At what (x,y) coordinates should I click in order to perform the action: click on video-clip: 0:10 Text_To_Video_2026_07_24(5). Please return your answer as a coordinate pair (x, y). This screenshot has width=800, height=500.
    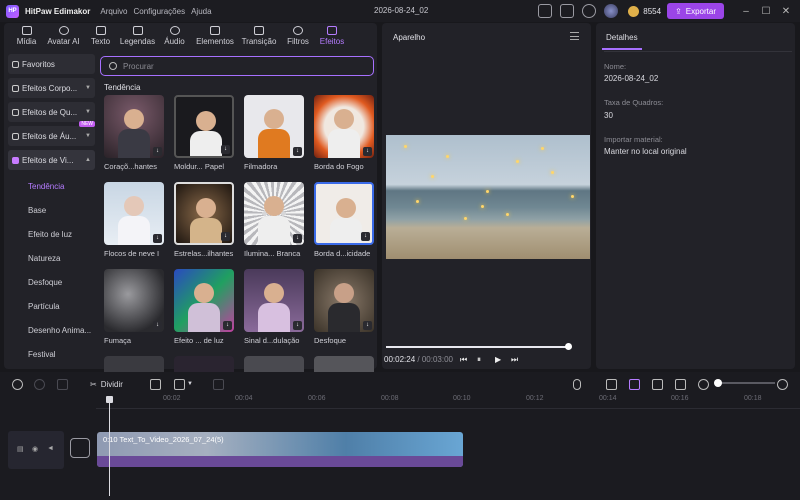
    Looking at the image, I should click on (280, 449).